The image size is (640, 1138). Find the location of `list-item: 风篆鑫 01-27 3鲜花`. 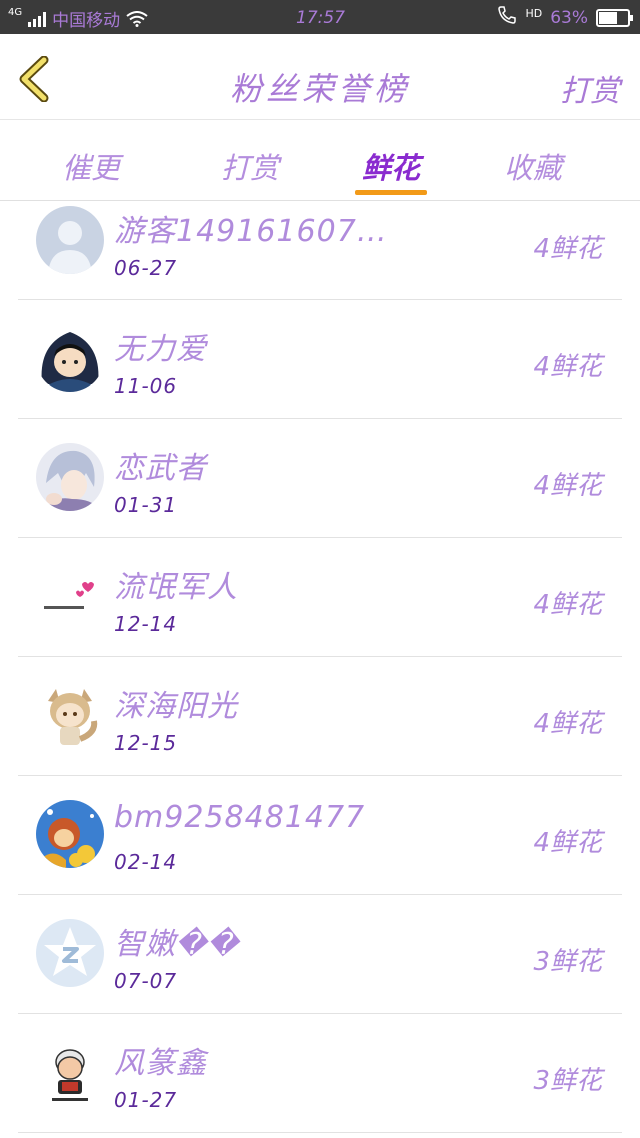

list-item: 风篆鑫 01-27 3鲜花 is located at coordinates (320, 1073).